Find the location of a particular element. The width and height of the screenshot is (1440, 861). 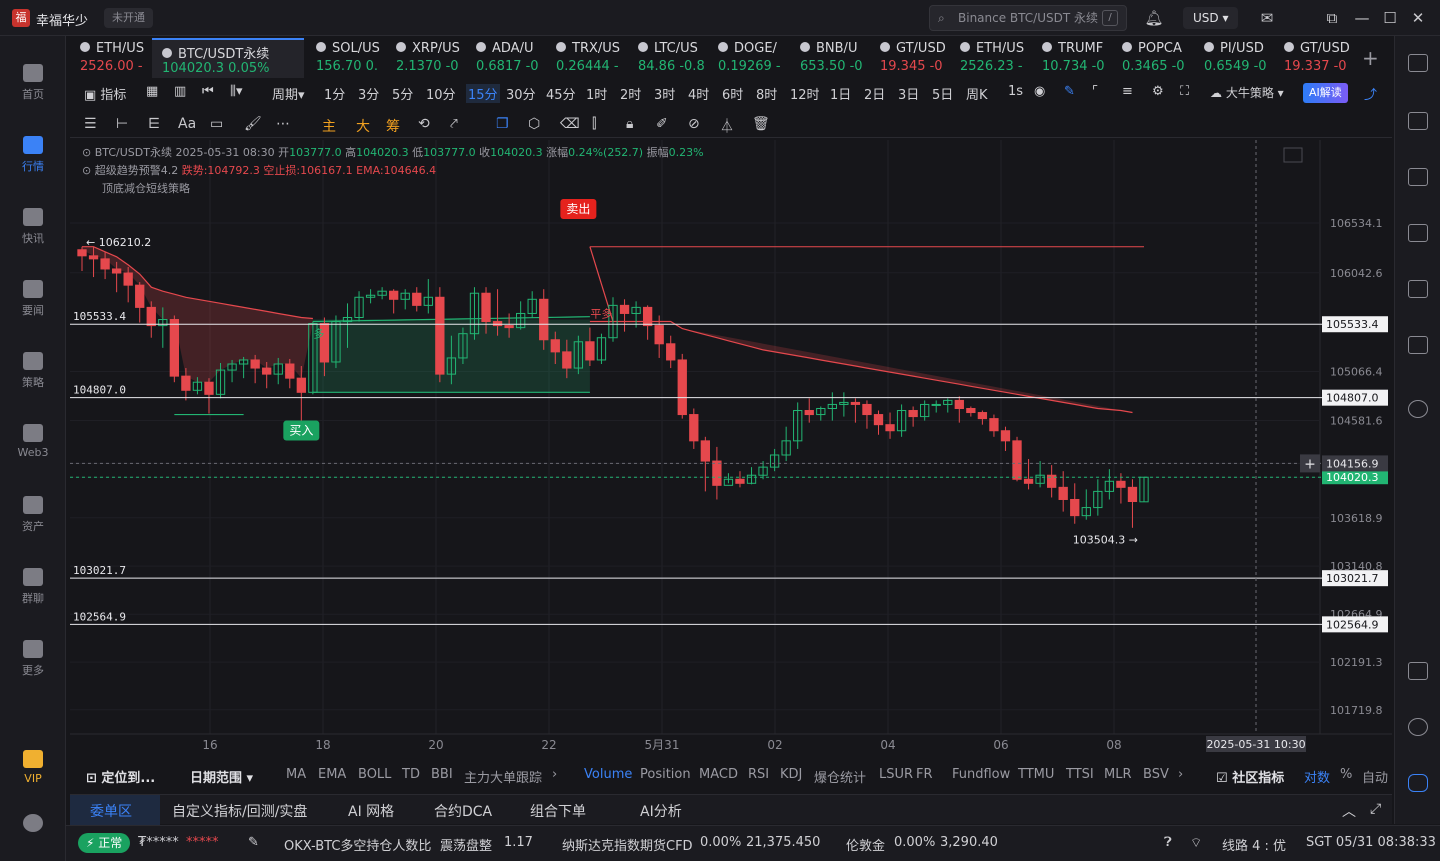

sub-indicators-scroll-icon: › is located at coordinates (1180, 774).